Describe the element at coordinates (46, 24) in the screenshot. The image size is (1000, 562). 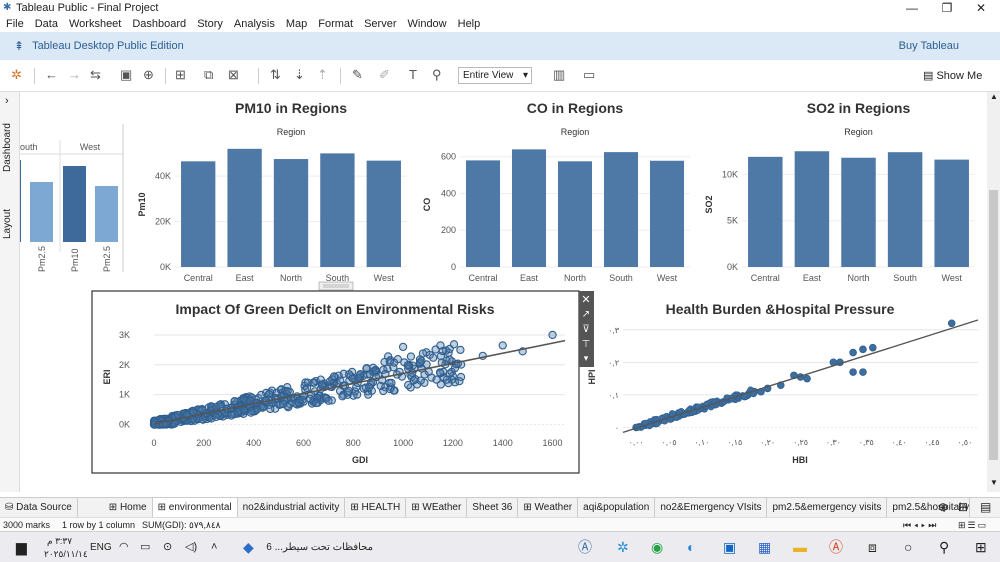
I see `menu-data: Data` at that location.